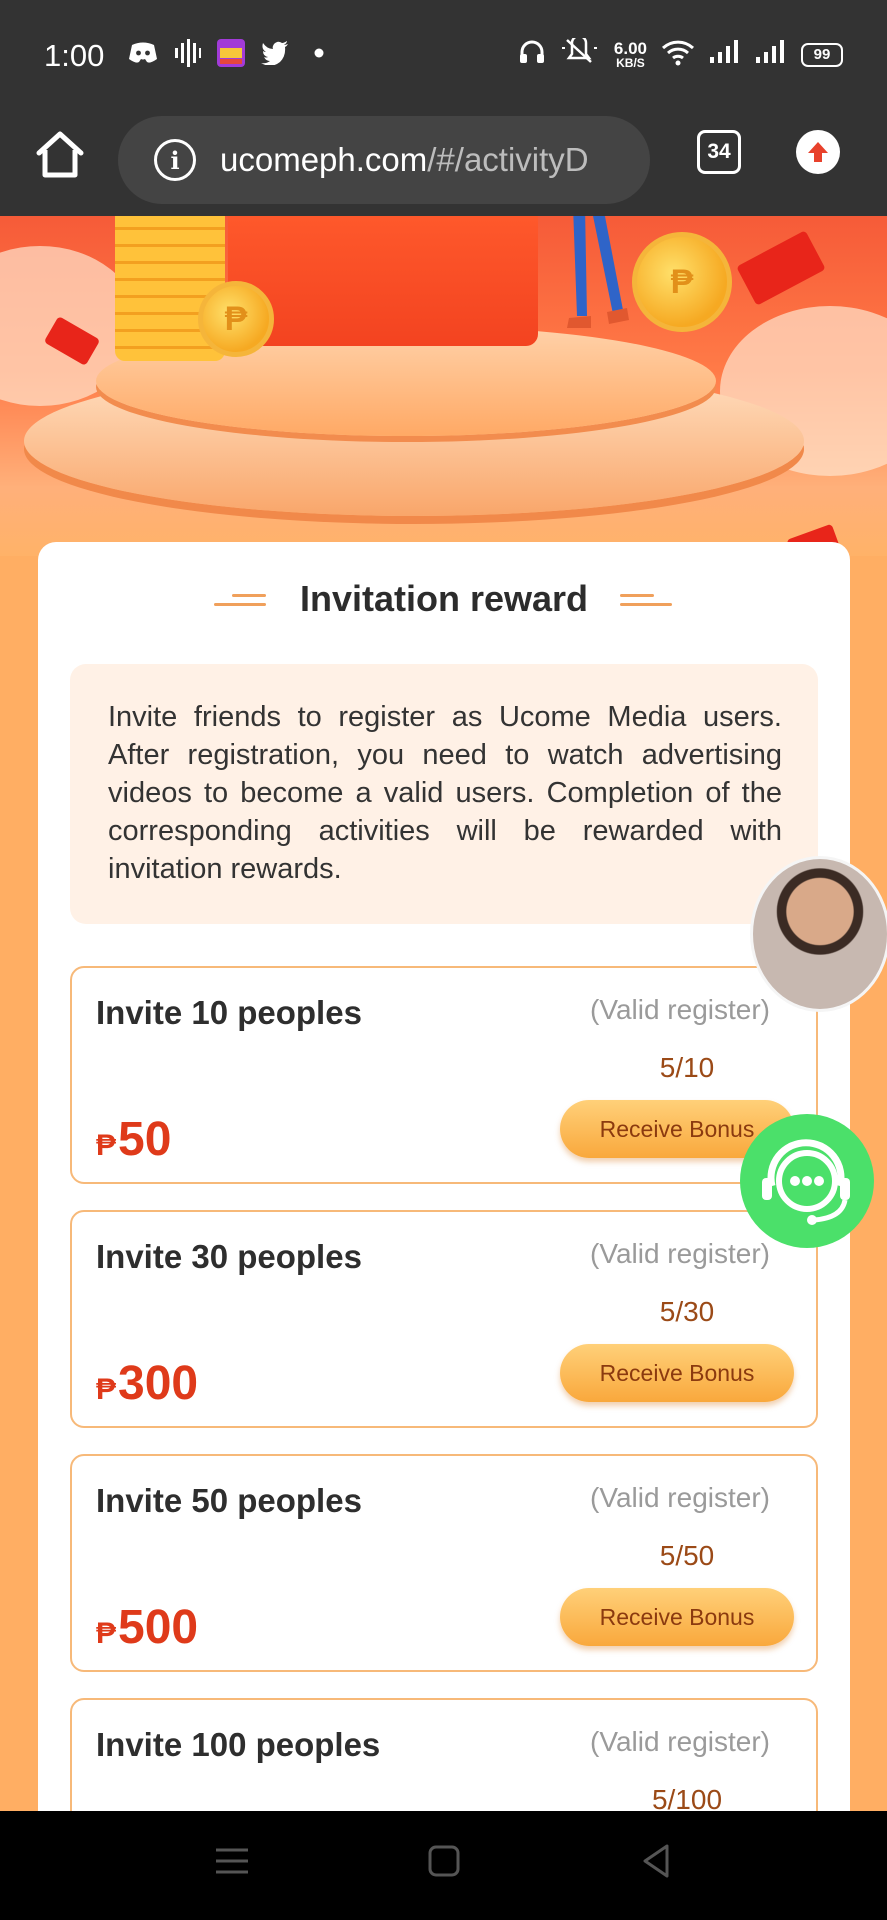  I want to click on square-icon, so click(444, 1861).